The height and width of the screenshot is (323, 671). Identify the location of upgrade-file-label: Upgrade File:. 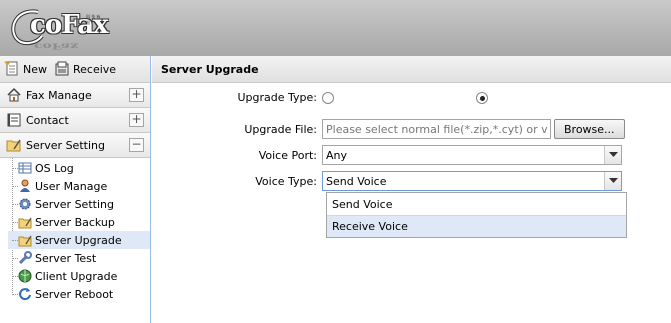
(280, 129).